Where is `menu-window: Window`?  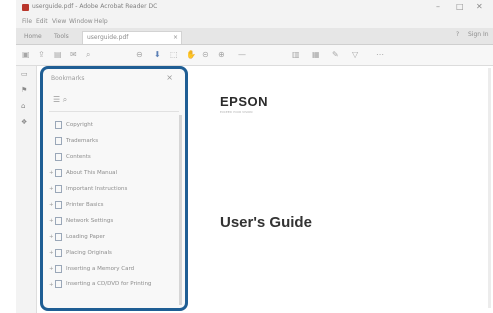
menu-window: Window is located at coordinates (81, 21).